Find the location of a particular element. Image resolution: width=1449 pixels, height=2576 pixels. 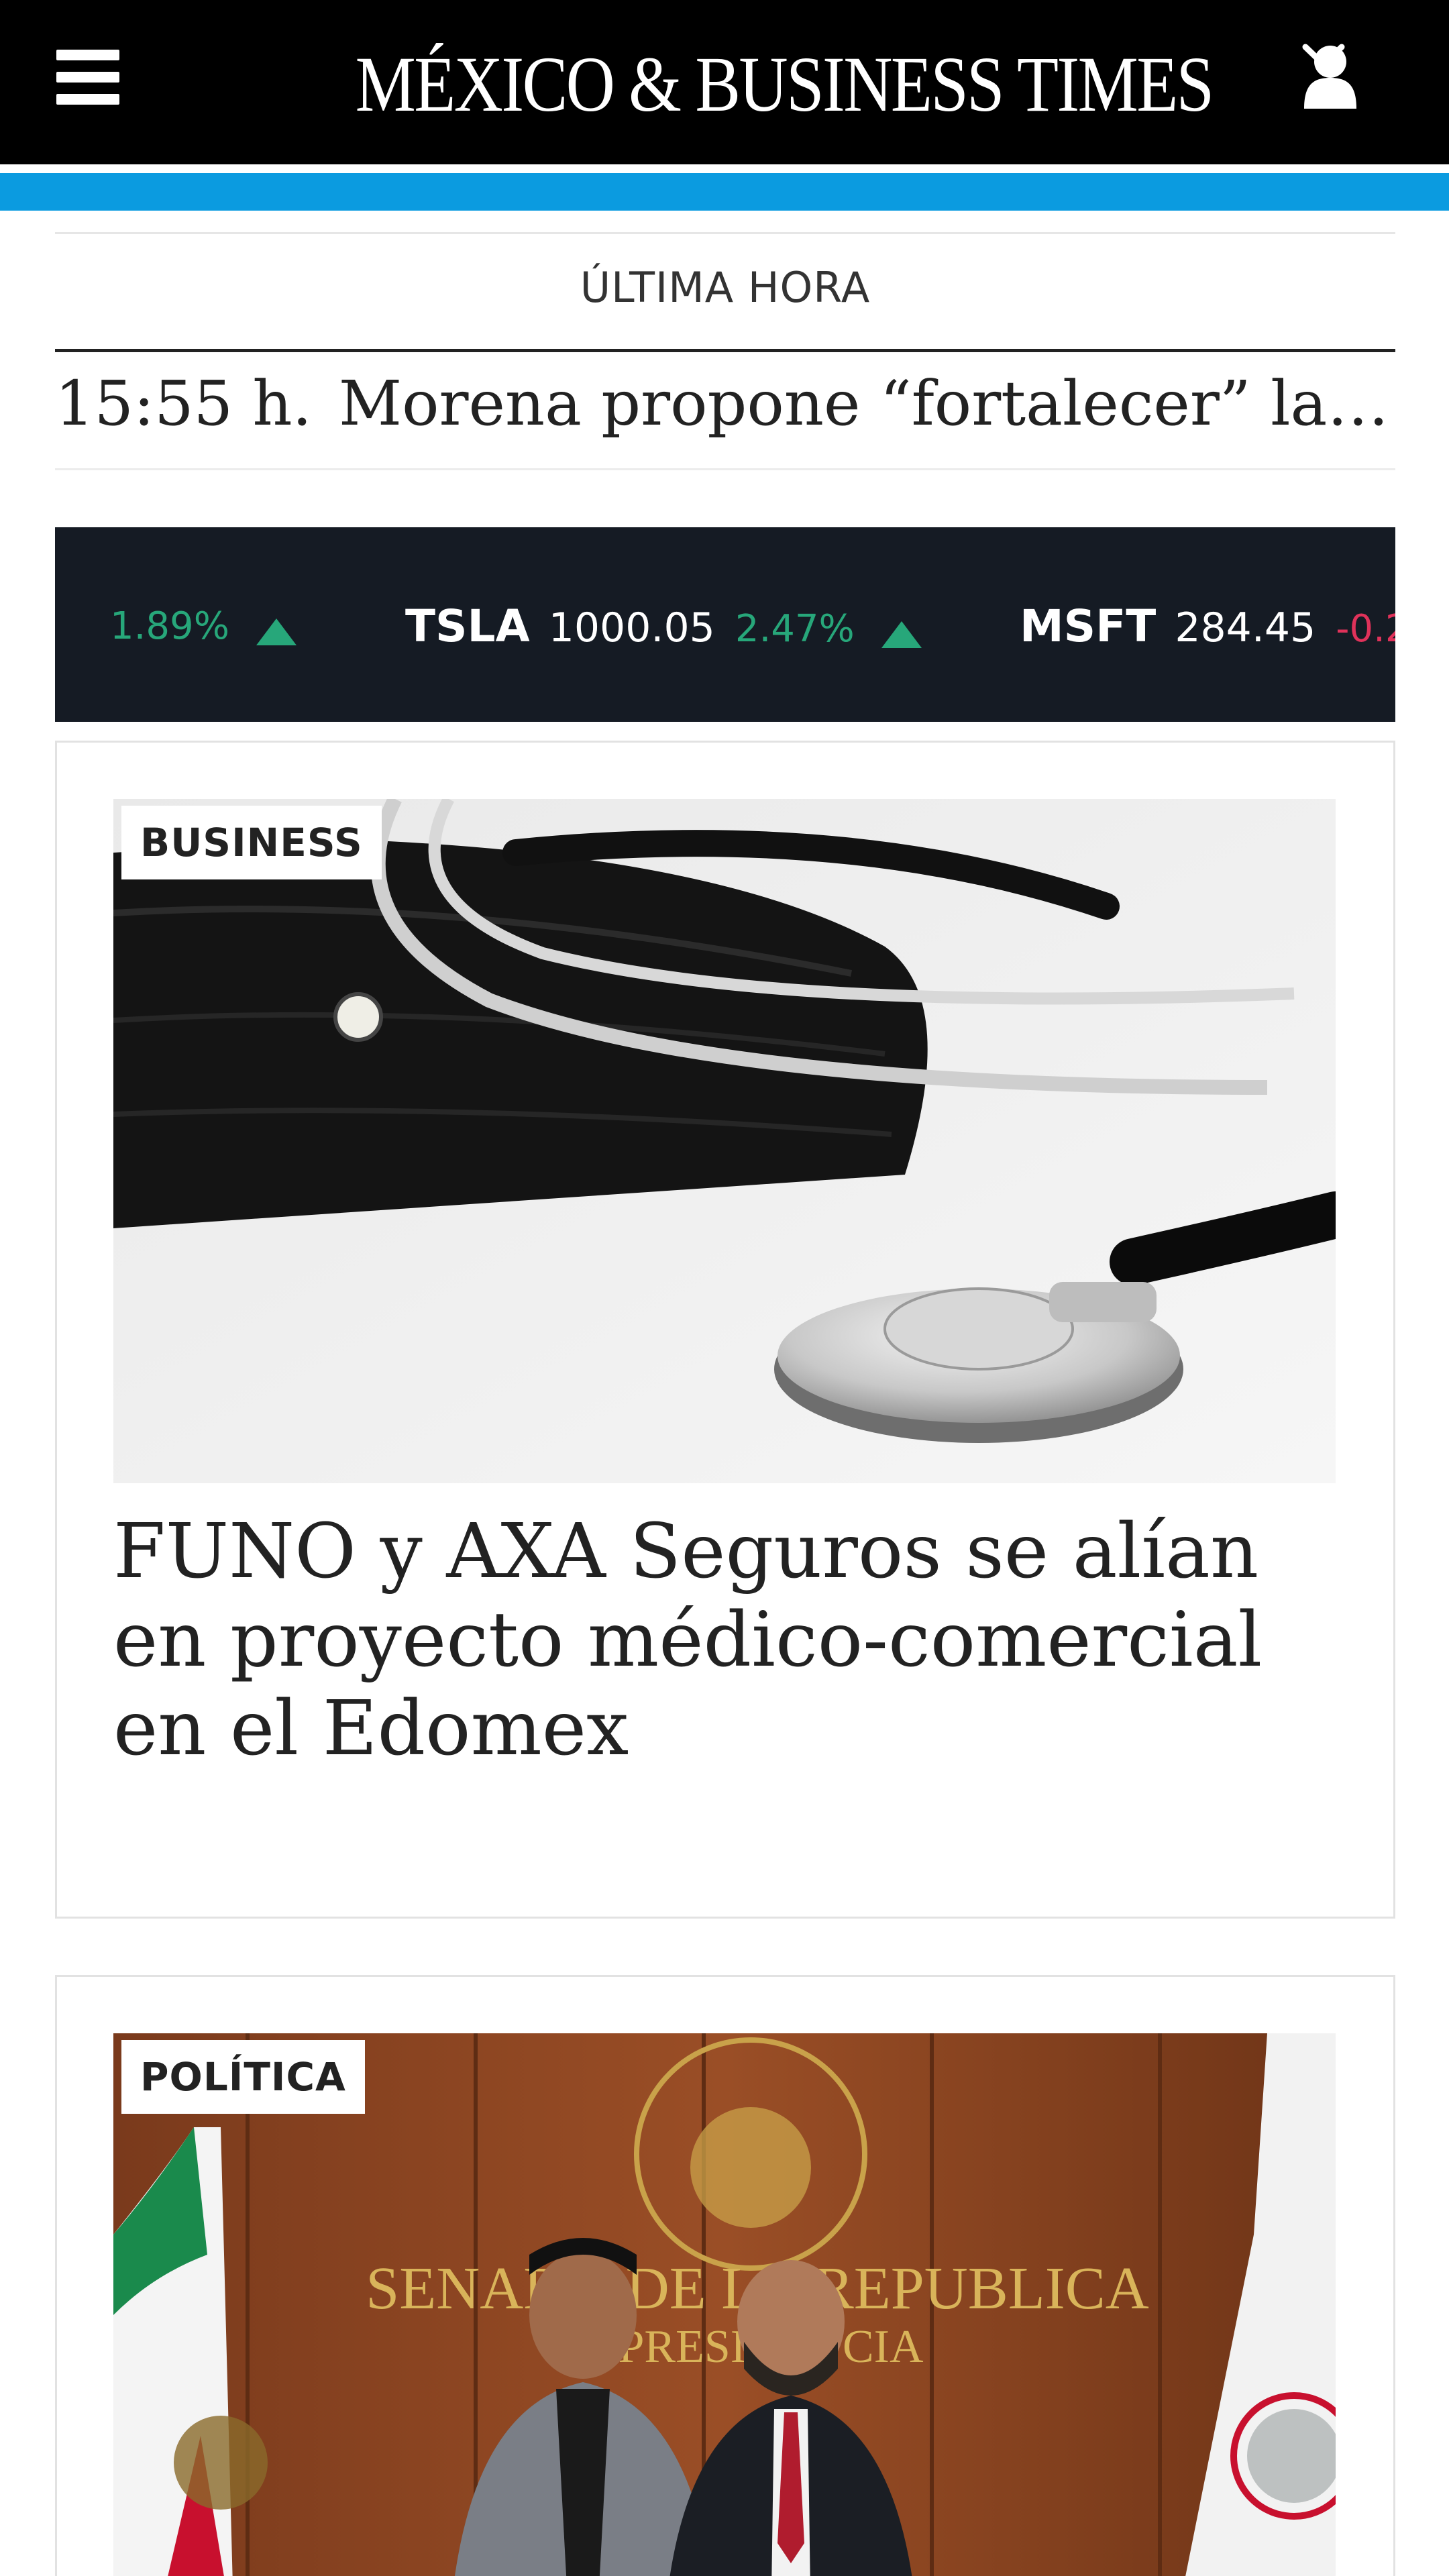

ticker-change: 2.47% is located at coordinates (795, 629).